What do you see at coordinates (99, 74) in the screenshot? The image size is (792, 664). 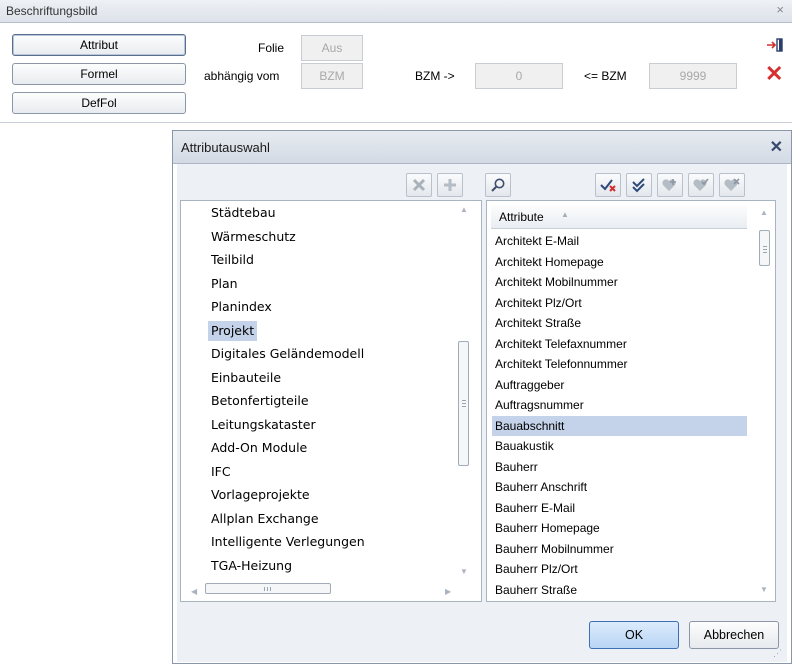 I see `formel-button: Formel` at bounding box center [99, 74].